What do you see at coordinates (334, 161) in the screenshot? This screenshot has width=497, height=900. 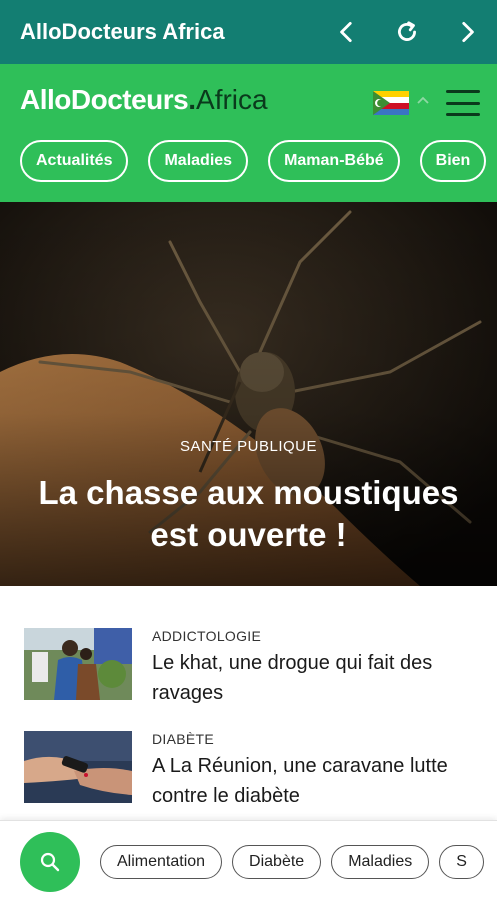 I see `category-maman-bebe: Maman-Bébé` at bounding box center [334, 161].